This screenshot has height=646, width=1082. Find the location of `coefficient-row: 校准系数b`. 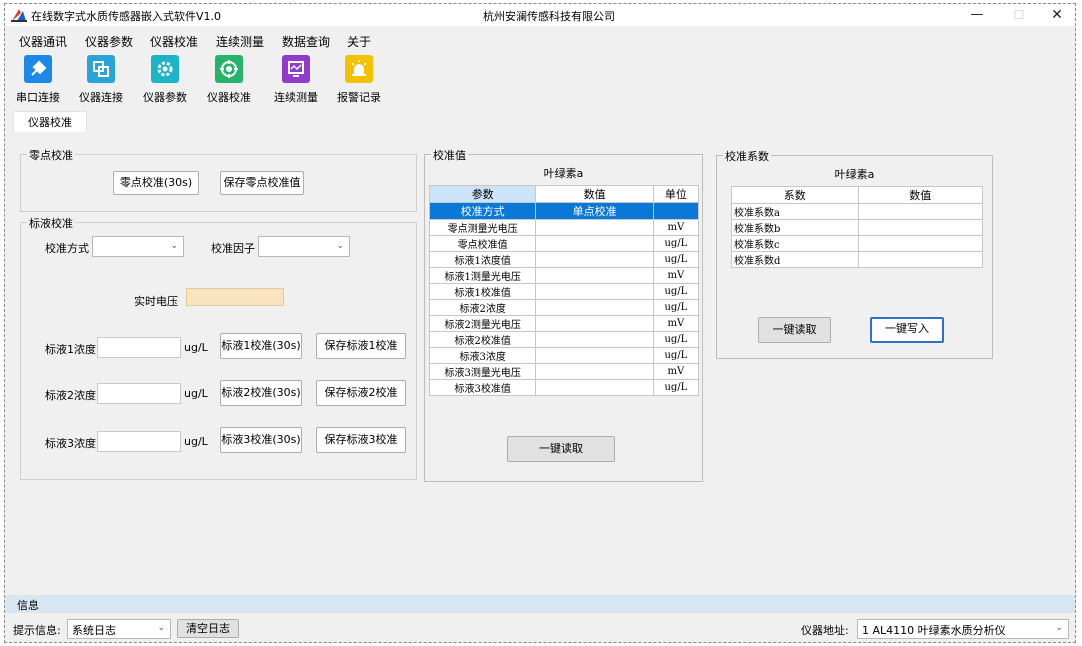

coefficient-row: 校准系数b is located at coordinates (857, 227).